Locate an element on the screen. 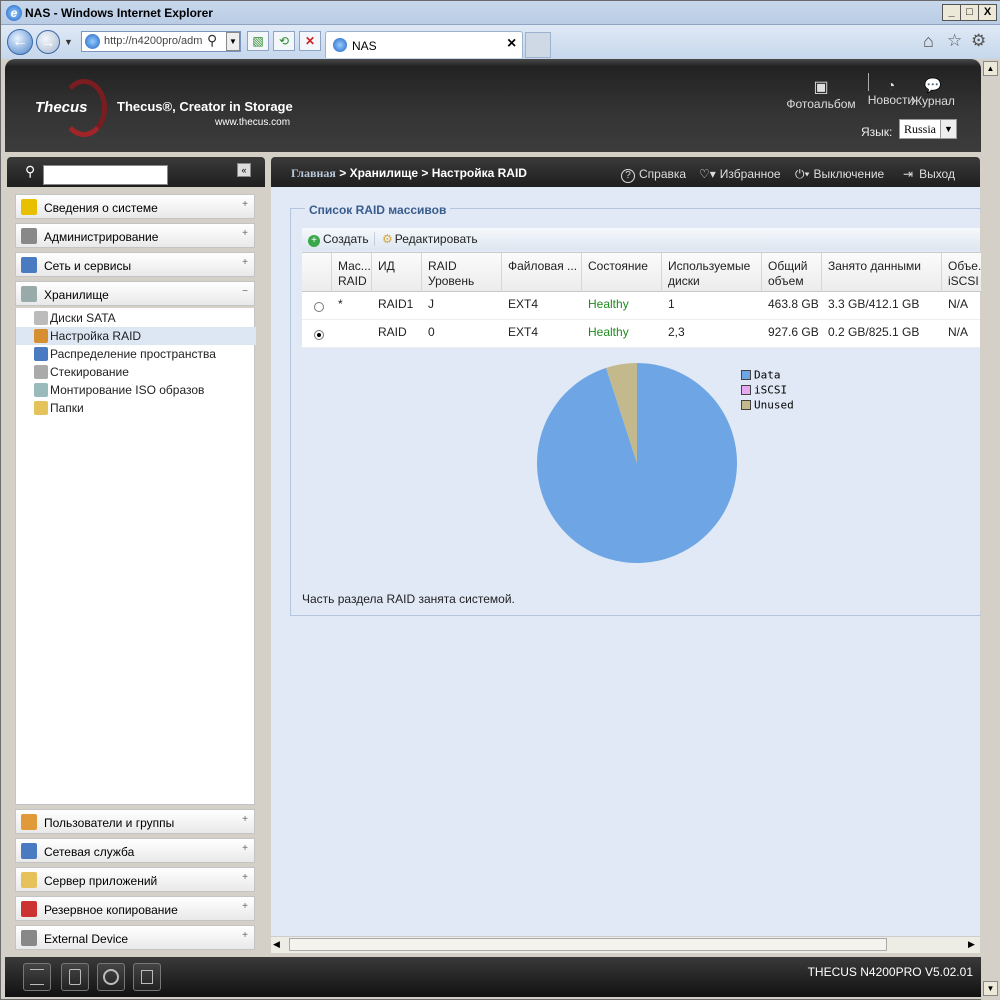 Image resolution: width=1000 pixels, height=1000 pixels. folder-icon is located at coordinates (41, 408).